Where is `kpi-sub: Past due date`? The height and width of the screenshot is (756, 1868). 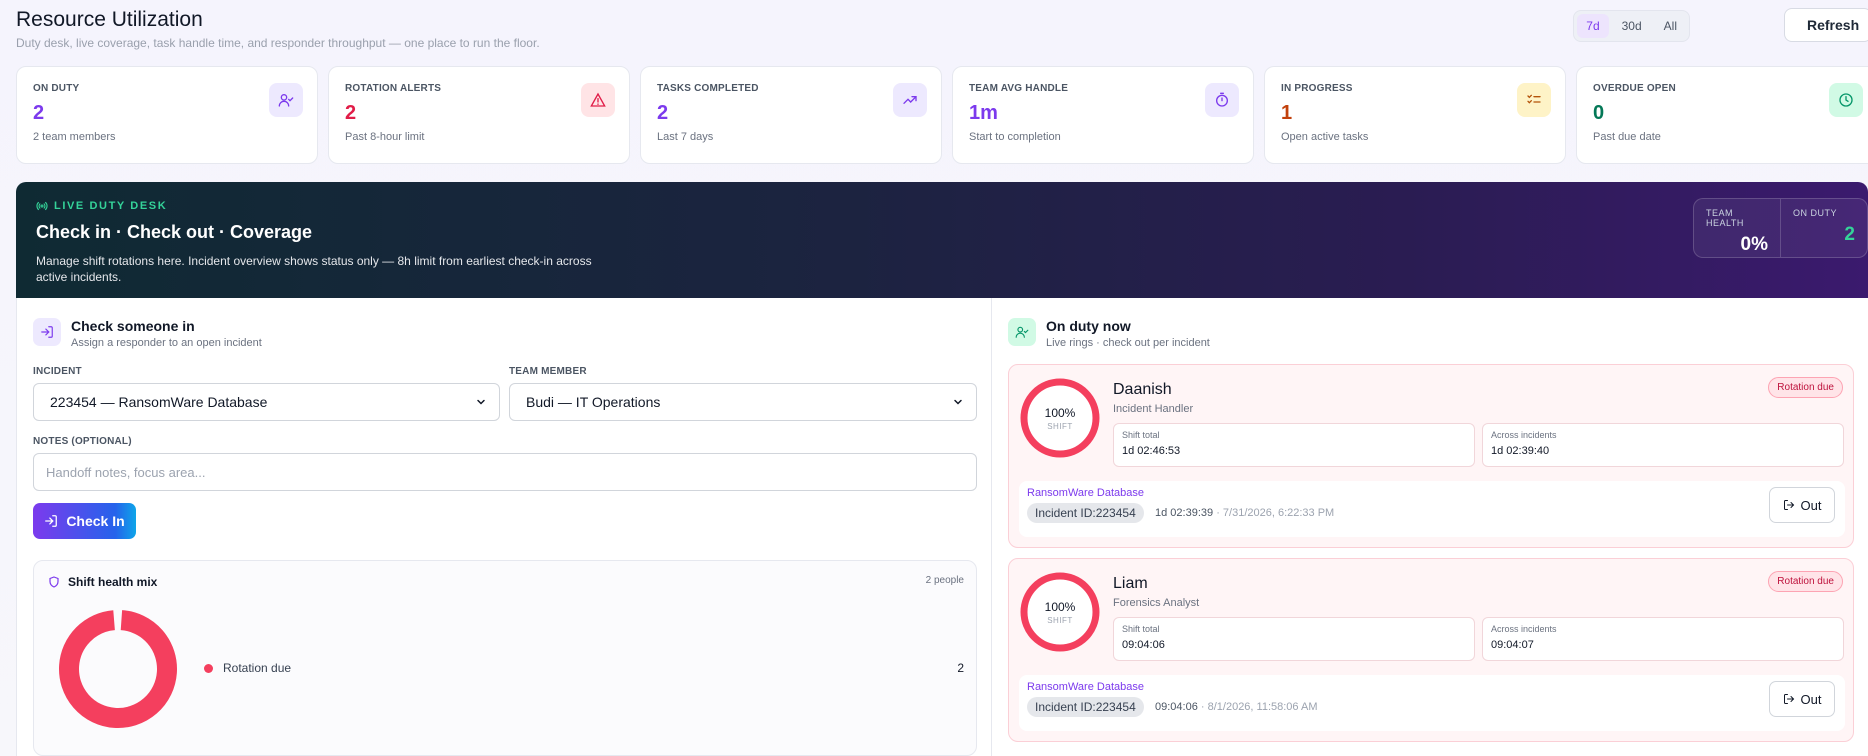 kpi-sub: Past due date is located at coordinates (1627, 137).